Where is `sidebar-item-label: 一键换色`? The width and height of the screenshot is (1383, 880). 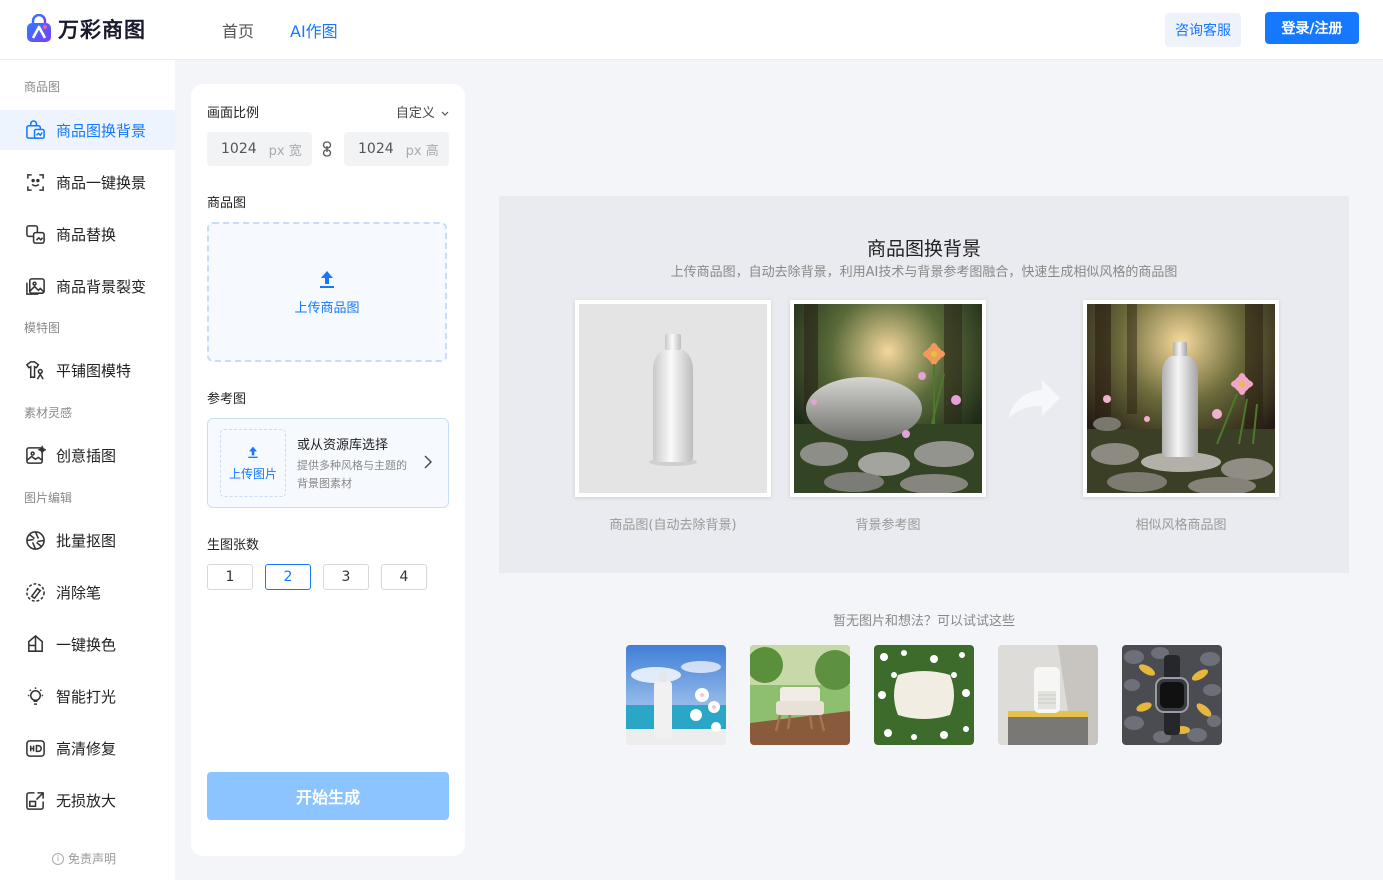
sidebar-item-label: 一键换色 is located at coordinates (86, 644).